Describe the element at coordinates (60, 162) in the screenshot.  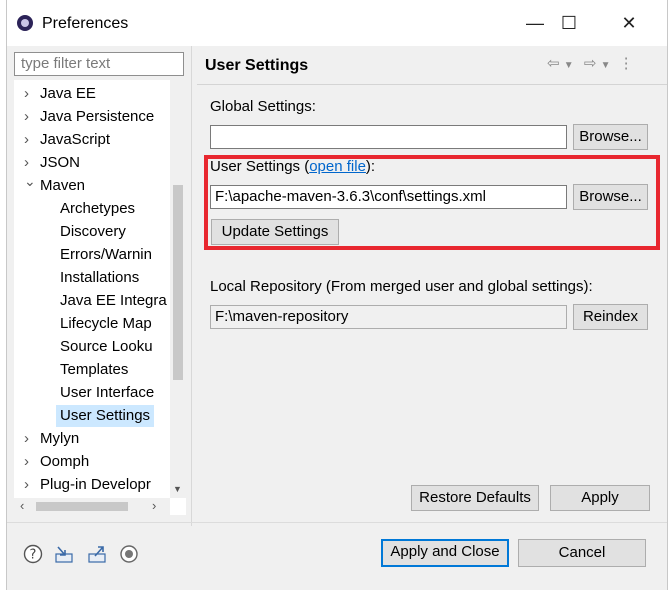
I see `tree-item-label: JSON` at that location.